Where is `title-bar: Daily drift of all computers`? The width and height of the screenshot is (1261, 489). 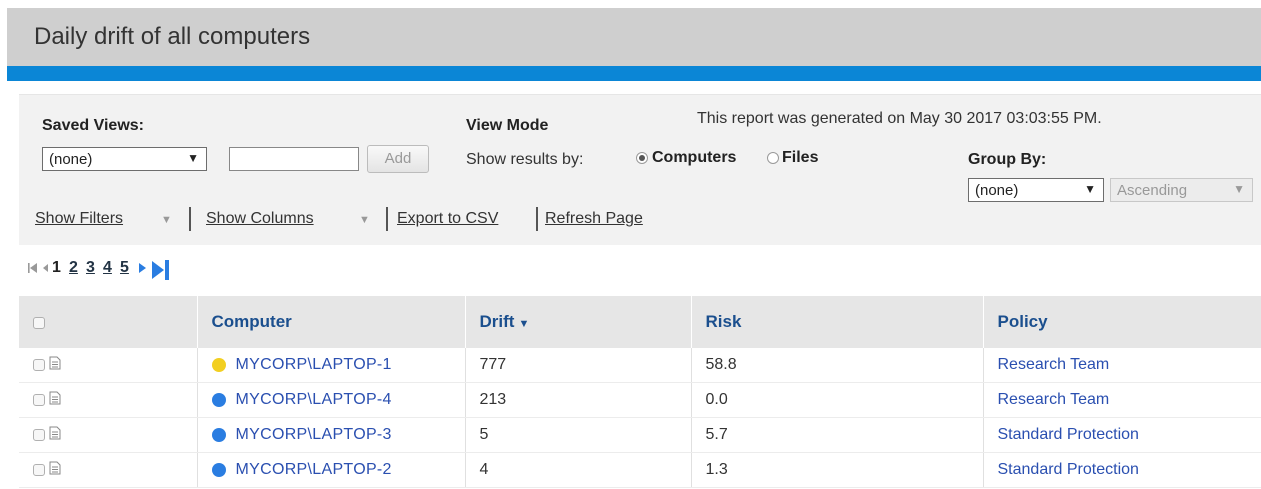
title-bar: Daily drift of all computers is located at coordinates (634, 37).